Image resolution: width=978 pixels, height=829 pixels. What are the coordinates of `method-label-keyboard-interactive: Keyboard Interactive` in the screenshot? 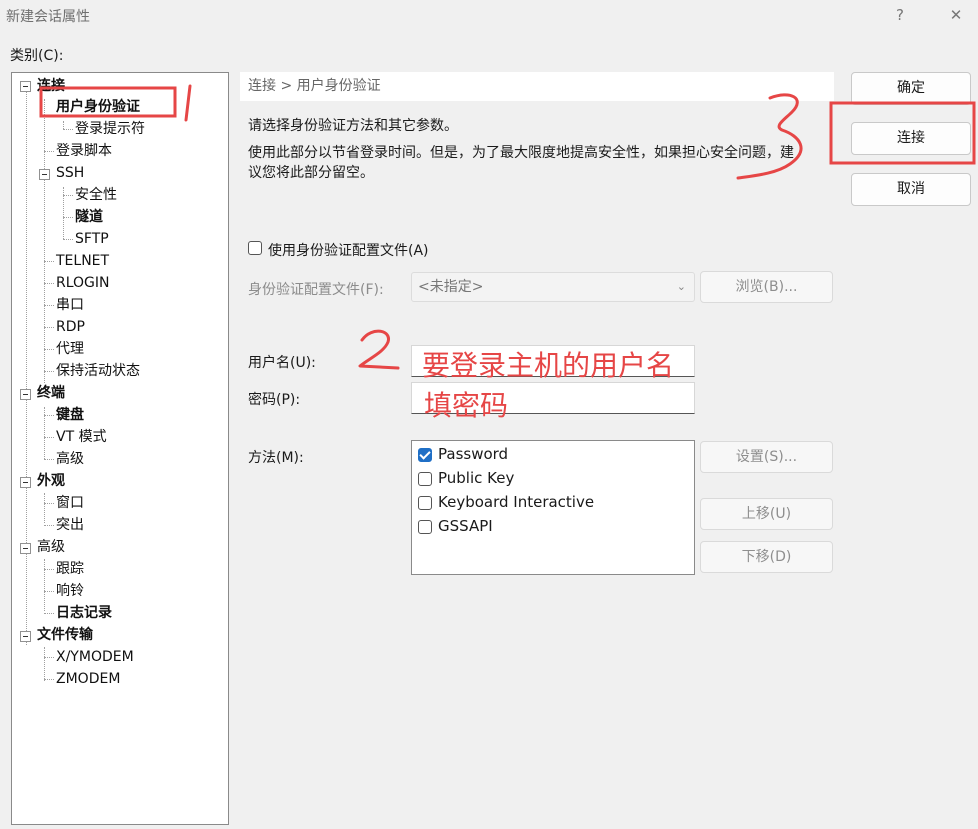 It's located at (516, 502).